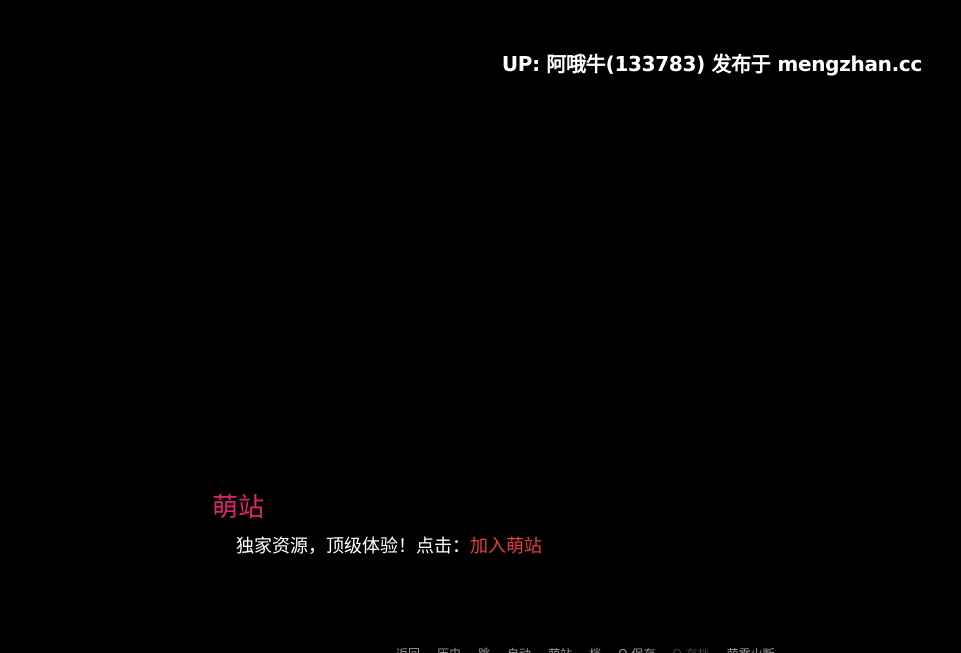  I want to click on quick-menu-auto: 自动, so click(519, 649).